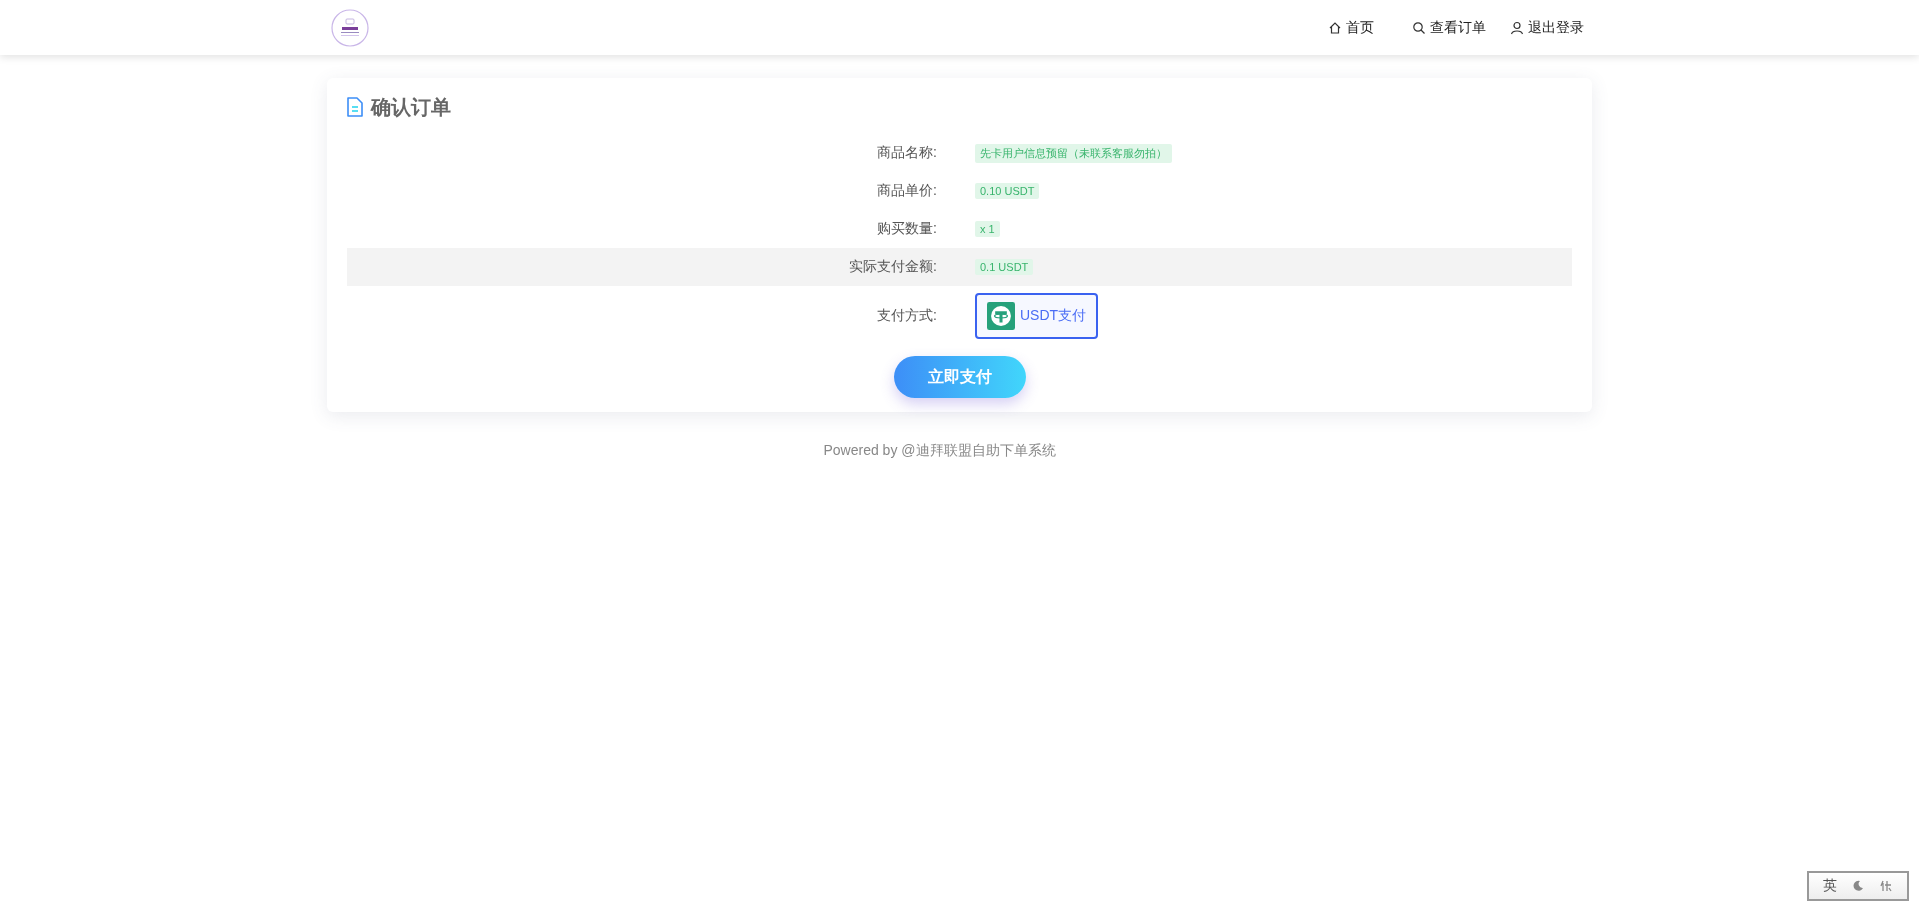 The width and height of the screenshot is (1919, 907). I want to click on search-icon, so click(1419, 27).